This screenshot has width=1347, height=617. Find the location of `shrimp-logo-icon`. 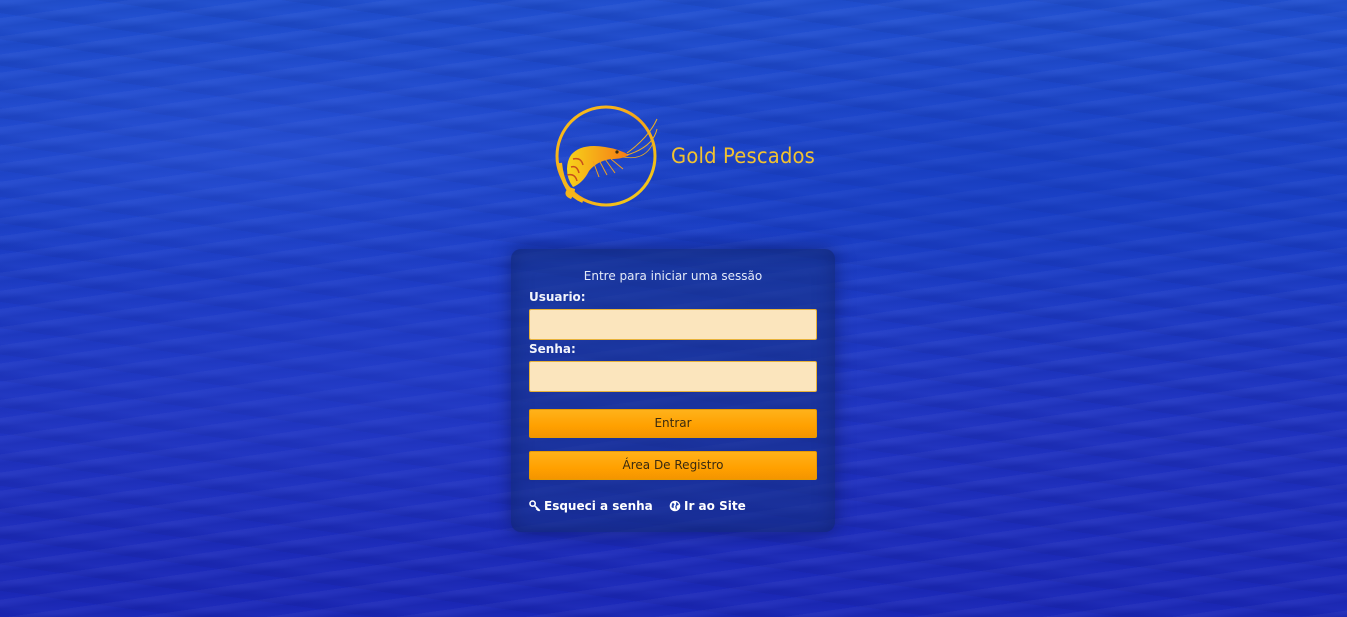

shrimp-logo-icon is located at coordinates (606, 156).